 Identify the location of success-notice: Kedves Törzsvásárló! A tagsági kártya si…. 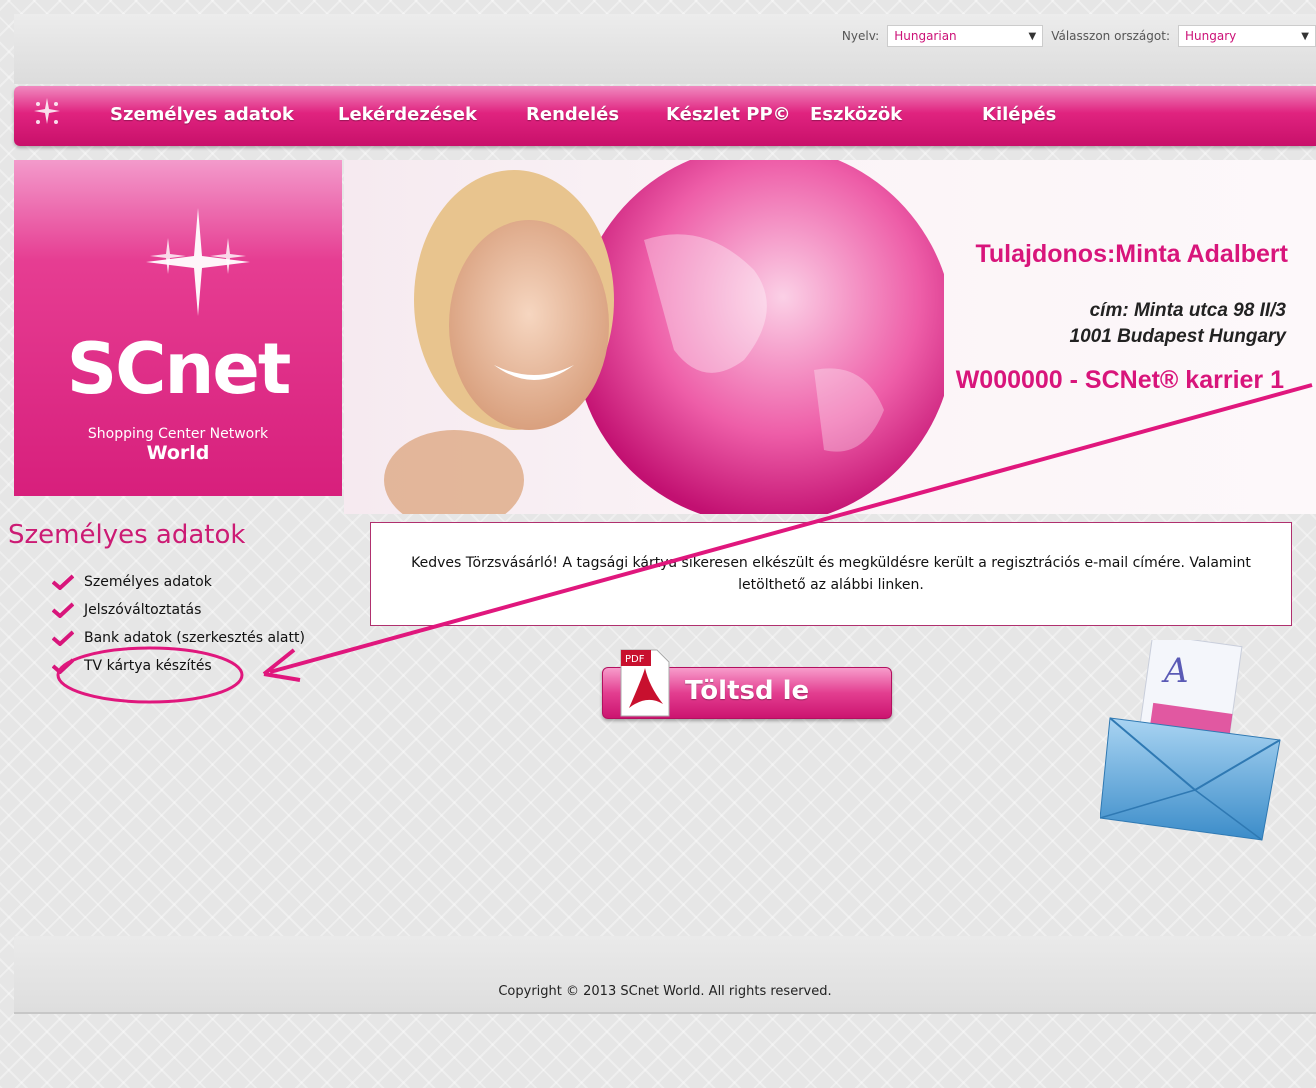
(831, 574).